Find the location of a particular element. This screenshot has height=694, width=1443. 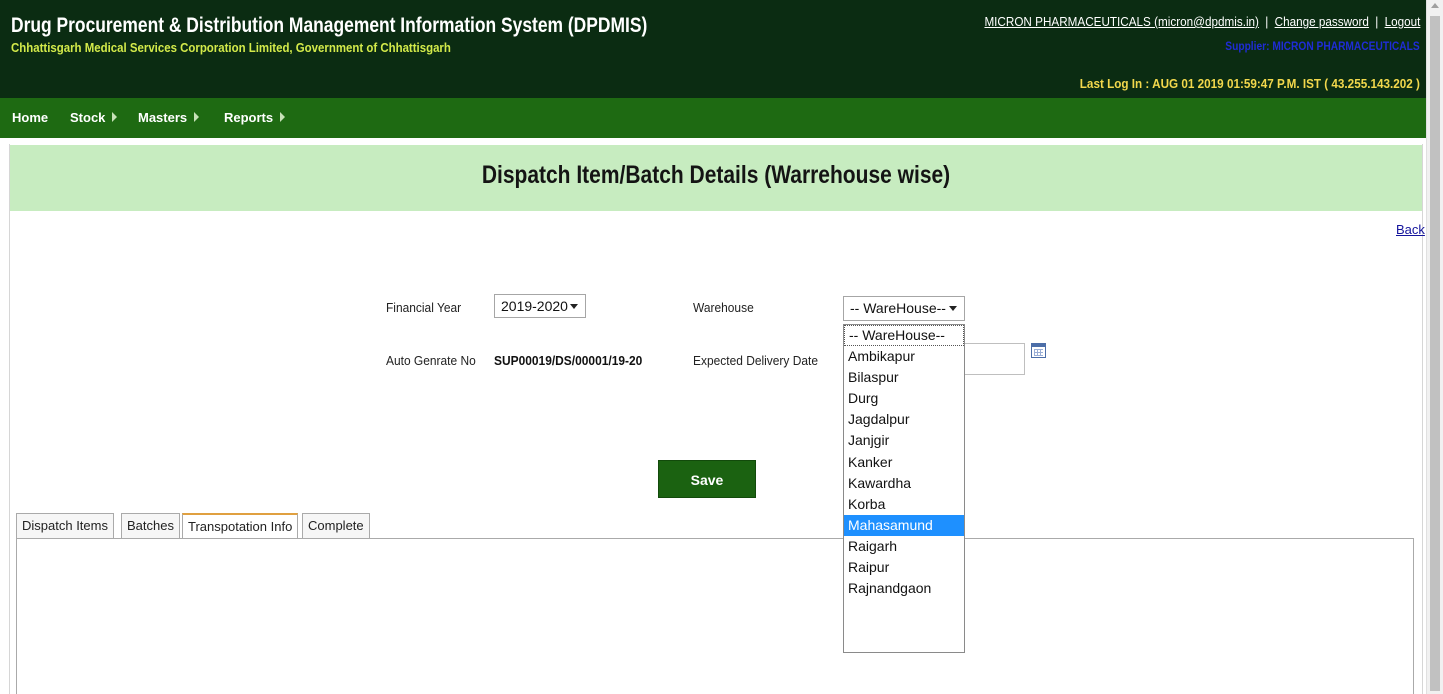

nav-masters: Masters is located at coordinates (169, 117).